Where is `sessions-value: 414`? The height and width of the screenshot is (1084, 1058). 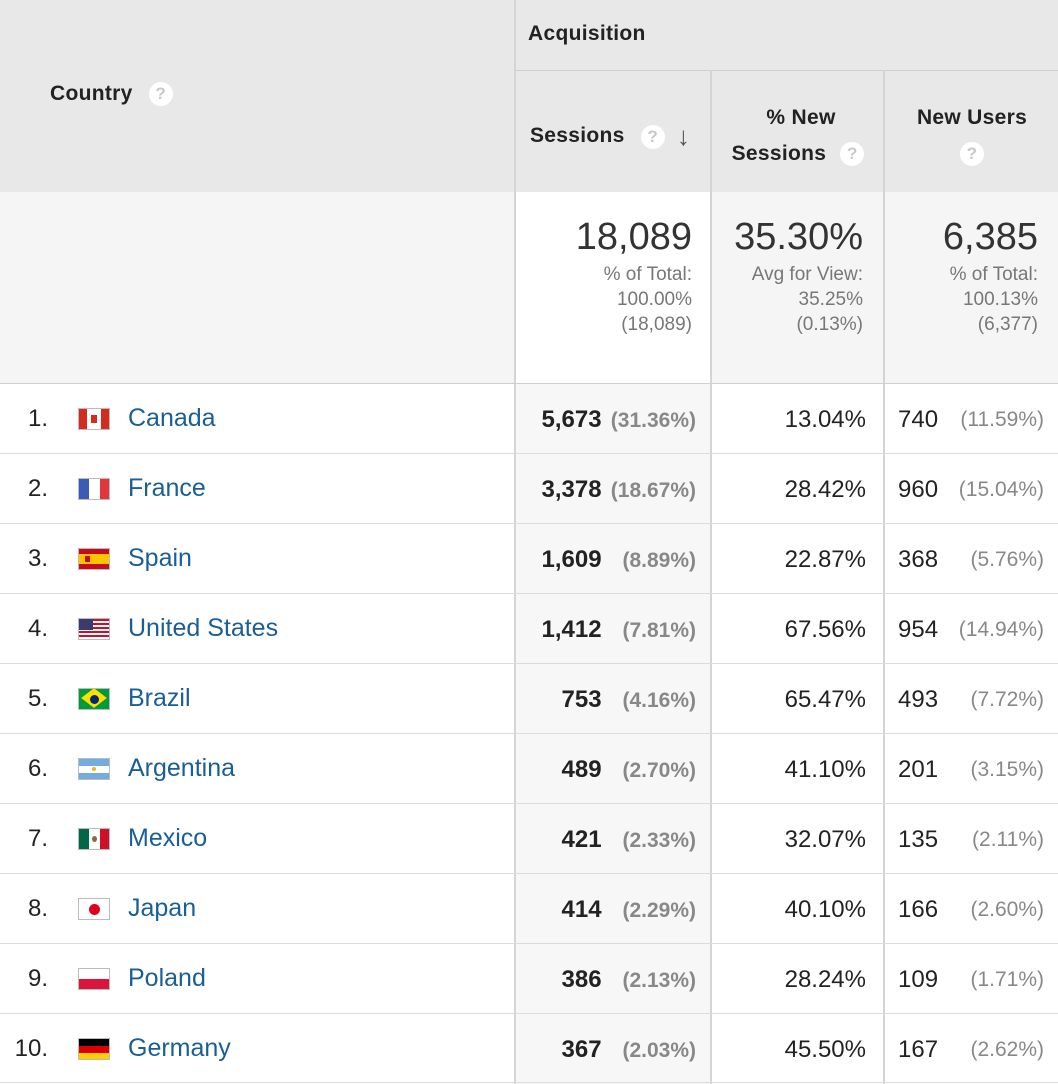
sessions-value: 414 is located at coordinates (581, 909).